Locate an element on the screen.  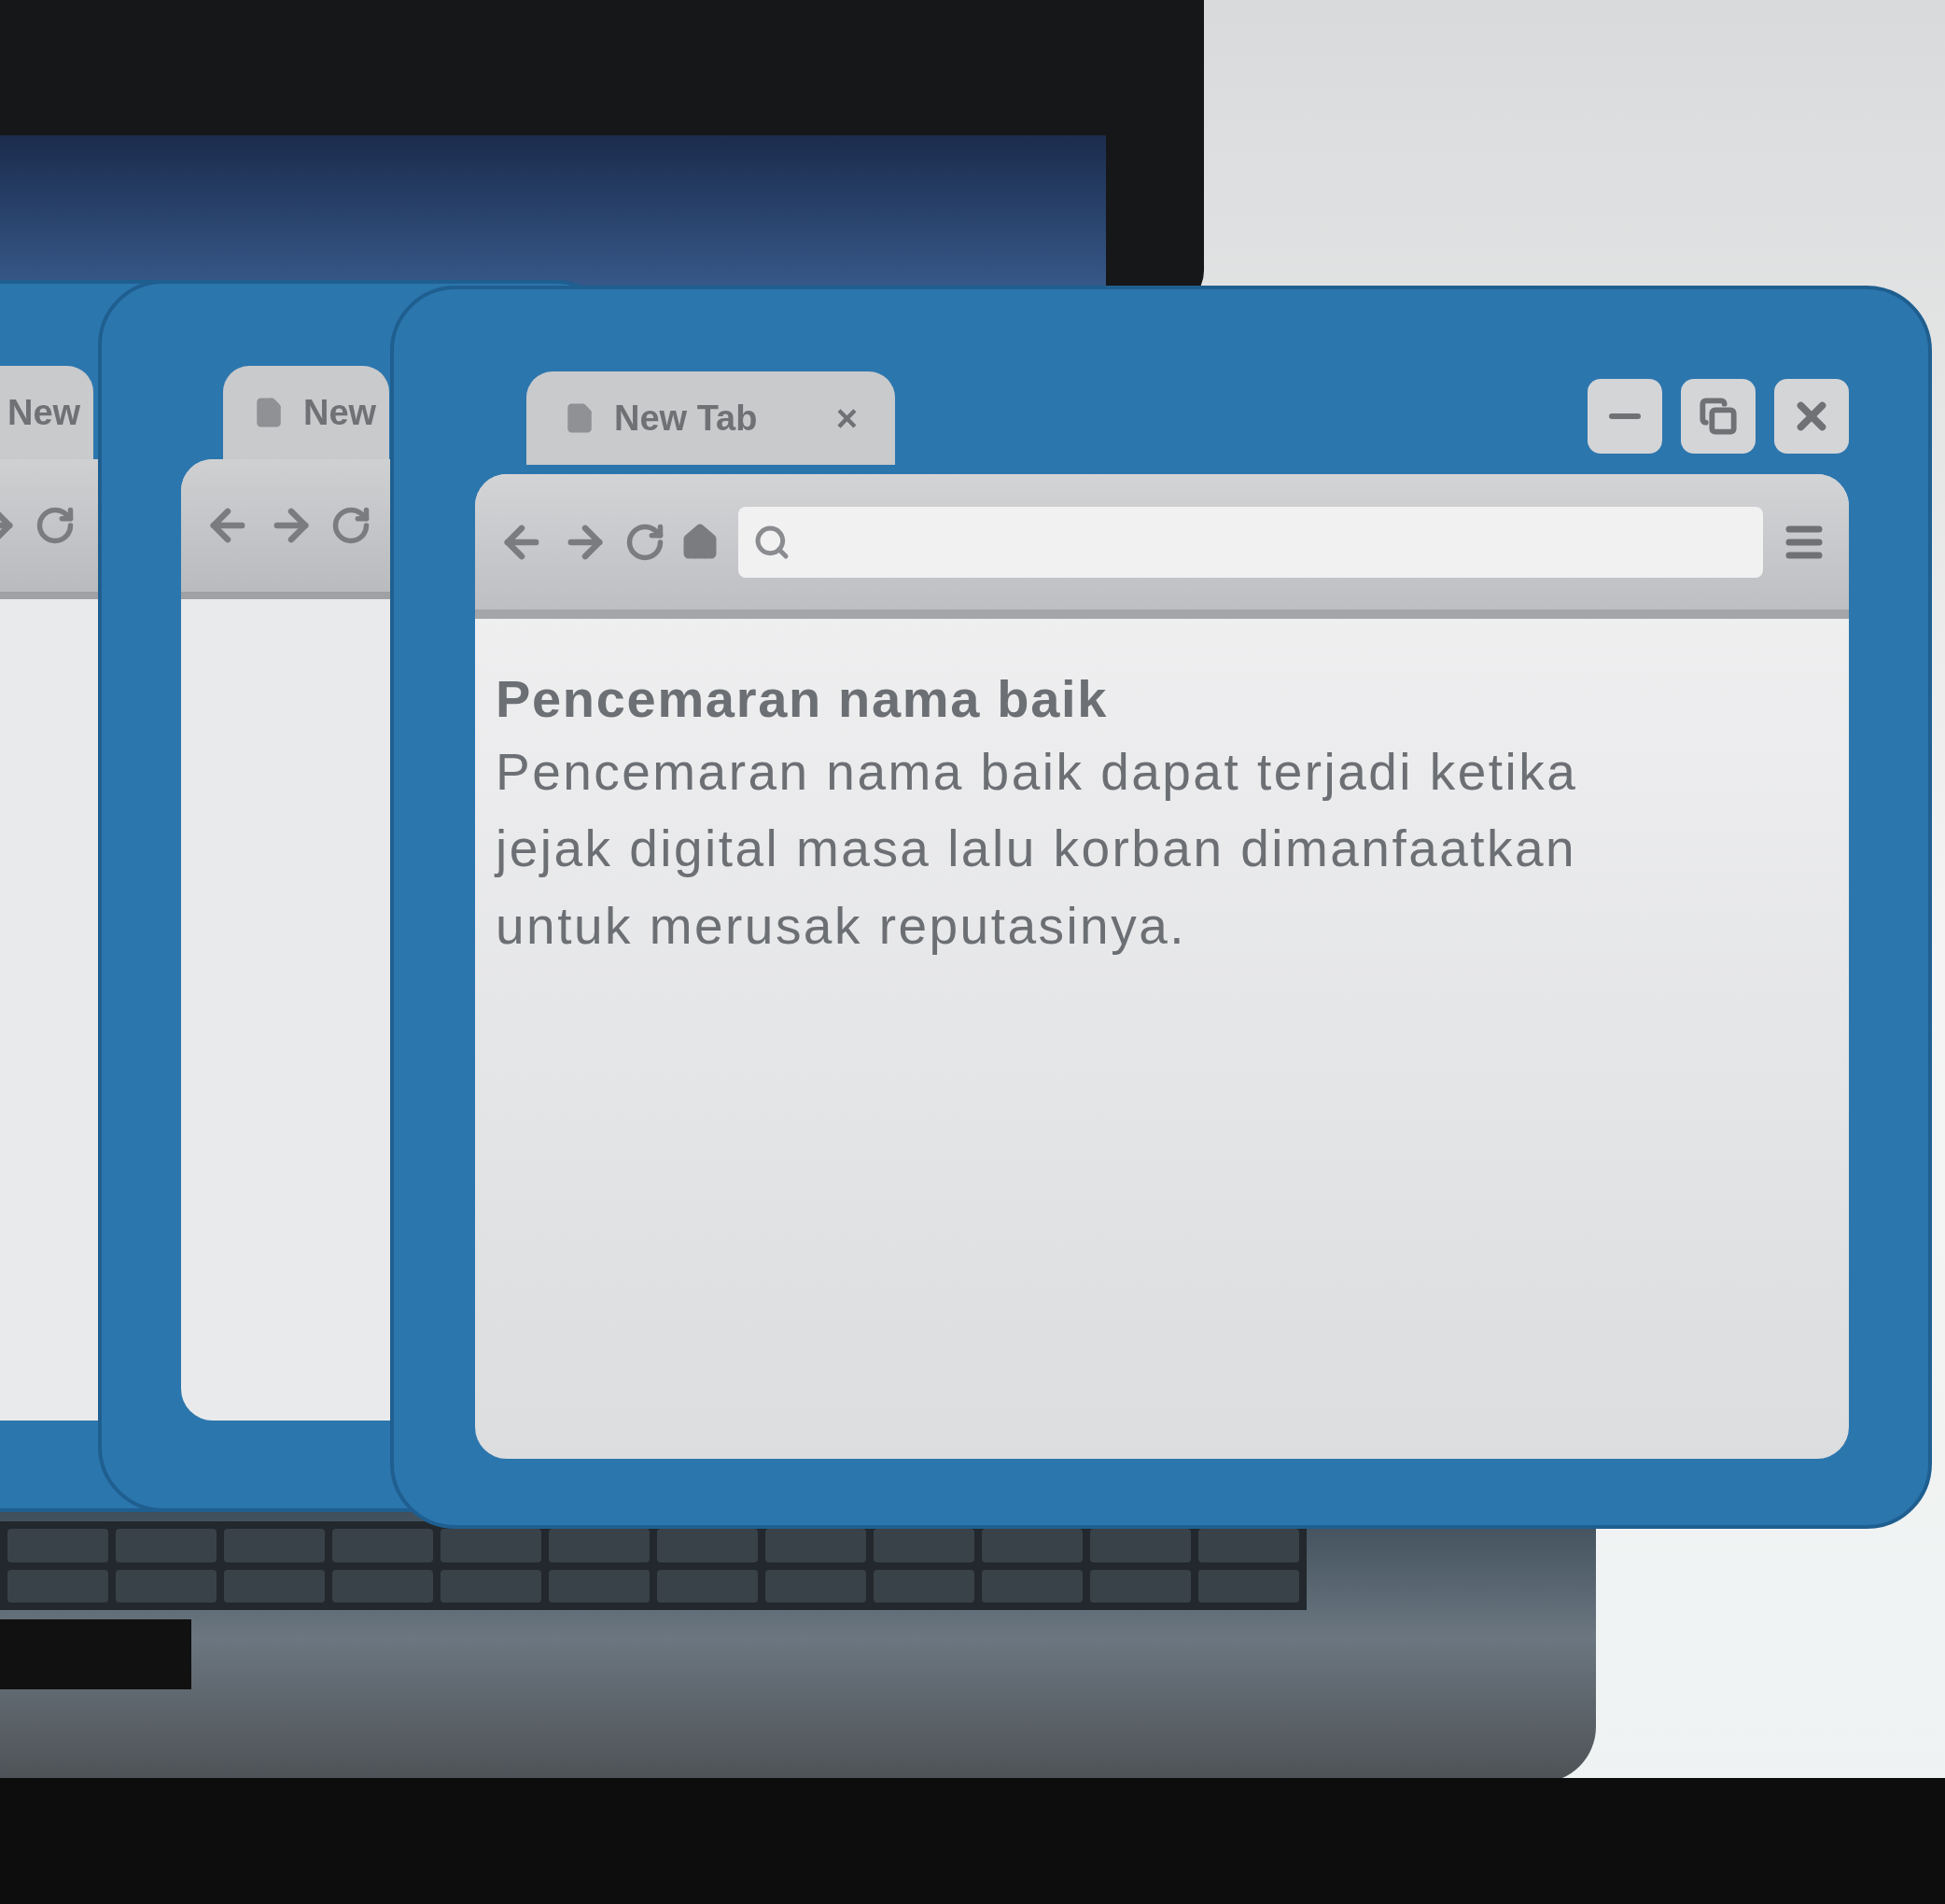
tab-close-button: × is located at coordinates (846, 418).